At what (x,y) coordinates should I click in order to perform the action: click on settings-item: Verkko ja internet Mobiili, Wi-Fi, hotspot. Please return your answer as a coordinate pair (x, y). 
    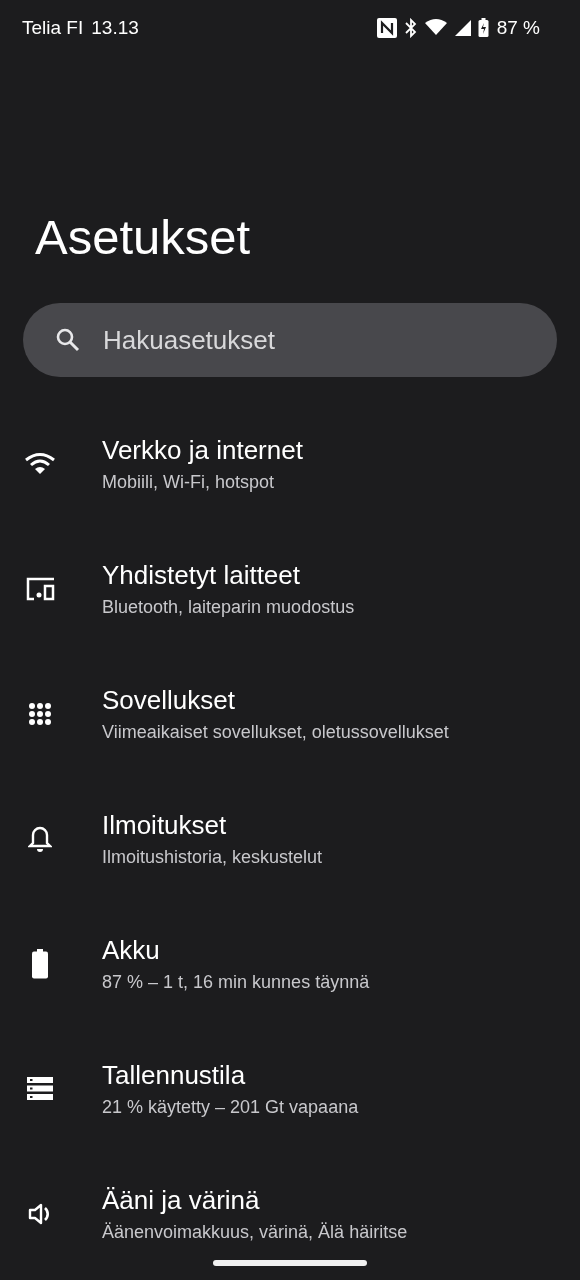
    Looking at the image, I should click on (290, 463).